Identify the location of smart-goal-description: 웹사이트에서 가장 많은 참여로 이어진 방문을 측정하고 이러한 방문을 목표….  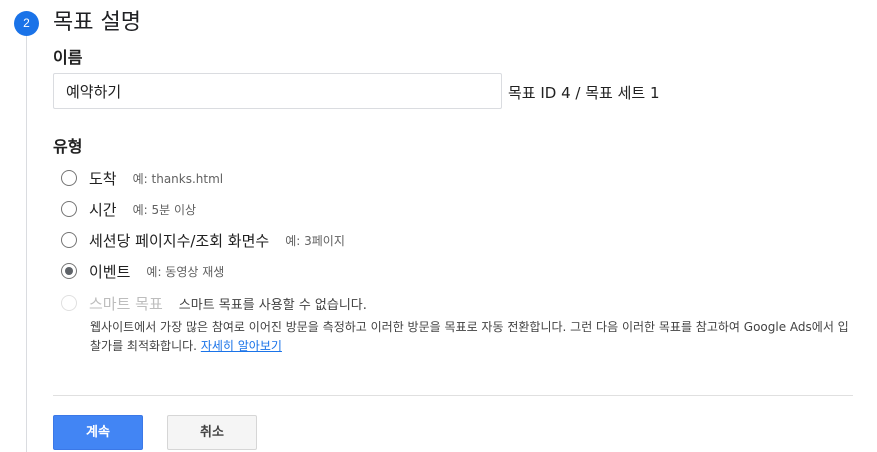
(470, 337).